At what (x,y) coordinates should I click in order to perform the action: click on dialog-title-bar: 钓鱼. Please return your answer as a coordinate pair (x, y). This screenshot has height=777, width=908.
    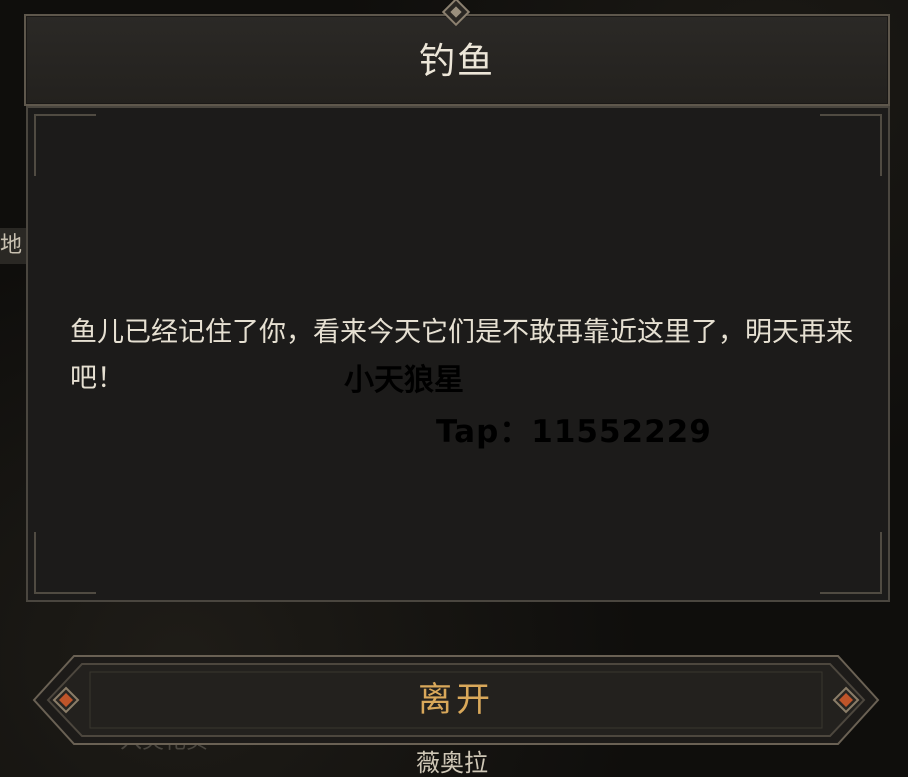
    Looking at the image, I should click on (457, 60).